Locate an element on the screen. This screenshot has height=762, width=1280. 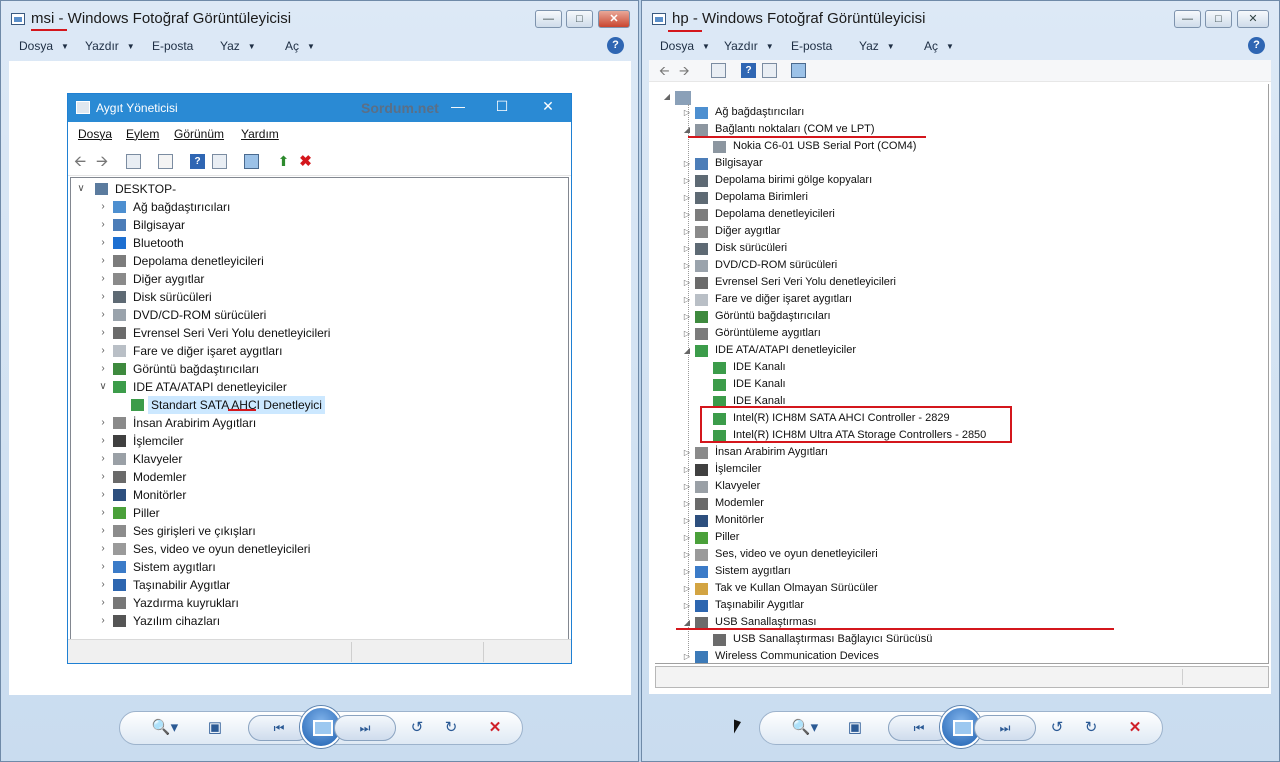
tree-item: ▷ Depolama birimi gölge kopyaları is located at coordinates (911, 180).